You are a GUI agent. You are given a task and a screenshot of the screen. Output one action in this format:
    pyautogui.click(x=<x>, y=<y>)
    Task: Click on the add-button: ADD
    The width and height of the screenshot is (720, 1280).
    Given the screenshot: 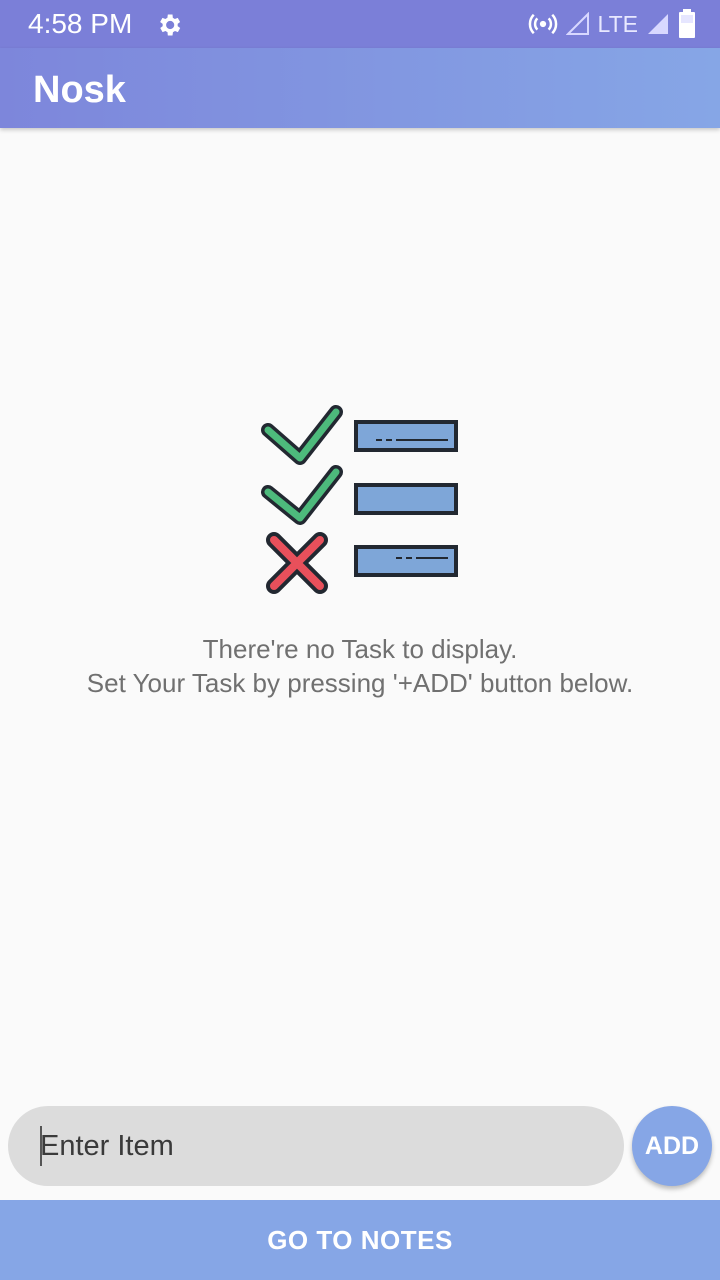 What is the action you would take?
    pyautogui.click(x=672, y=1146)
    